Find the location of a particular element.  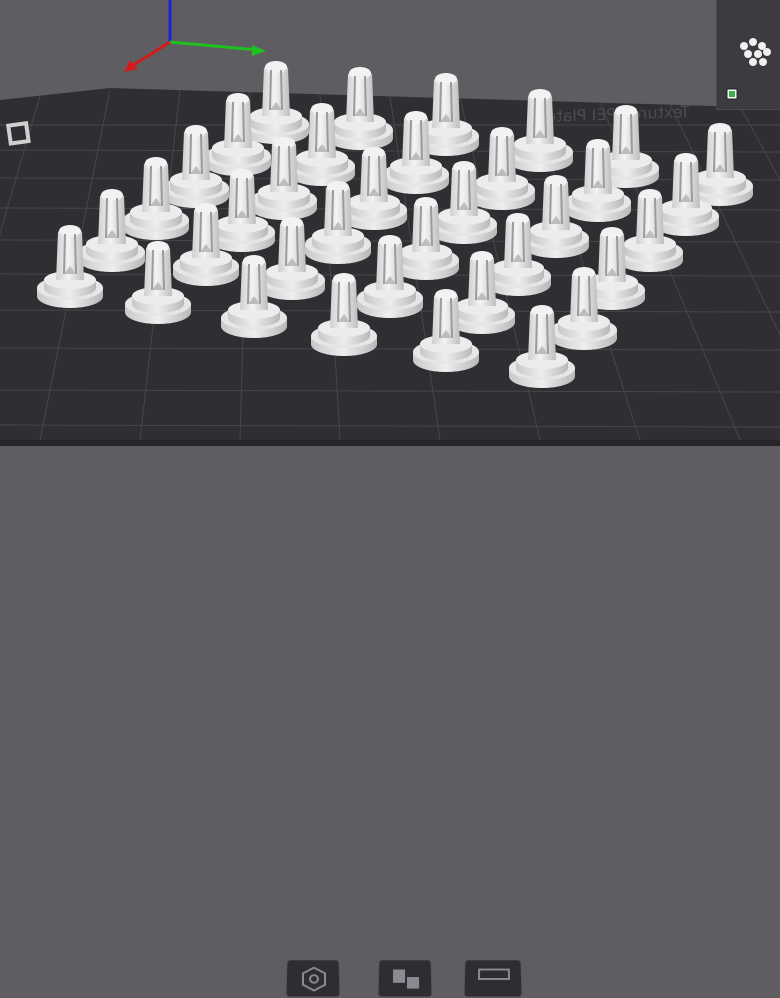

layers-button is located at coordinates (493, 978).